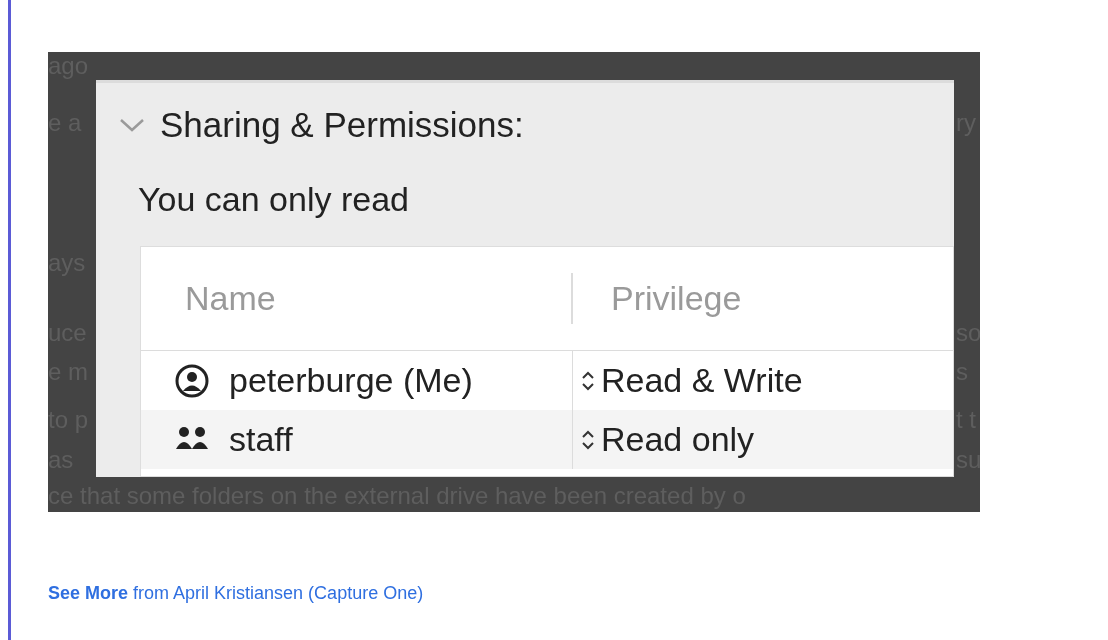 This screenshot has height=640, width=1108. I want to click on person-circle-icon, so click(192, 380).